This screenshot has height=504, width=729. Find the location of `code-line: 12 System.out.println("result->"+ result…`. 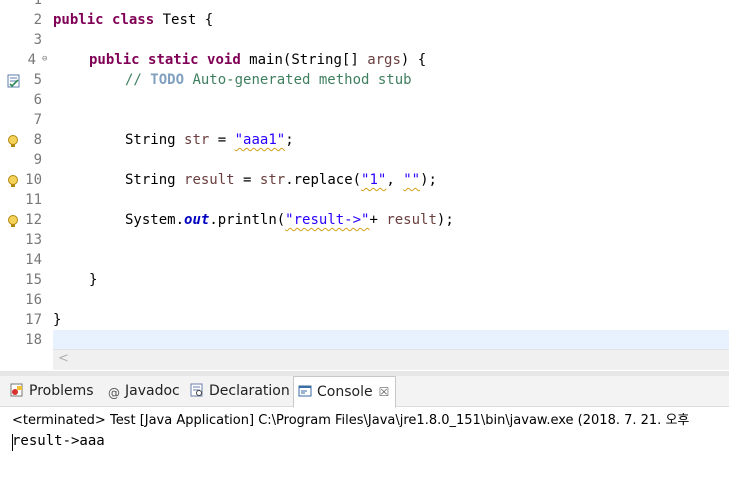

code-line: 12 System.out.println("result->"+ result… is located at coordinates (364, 220).